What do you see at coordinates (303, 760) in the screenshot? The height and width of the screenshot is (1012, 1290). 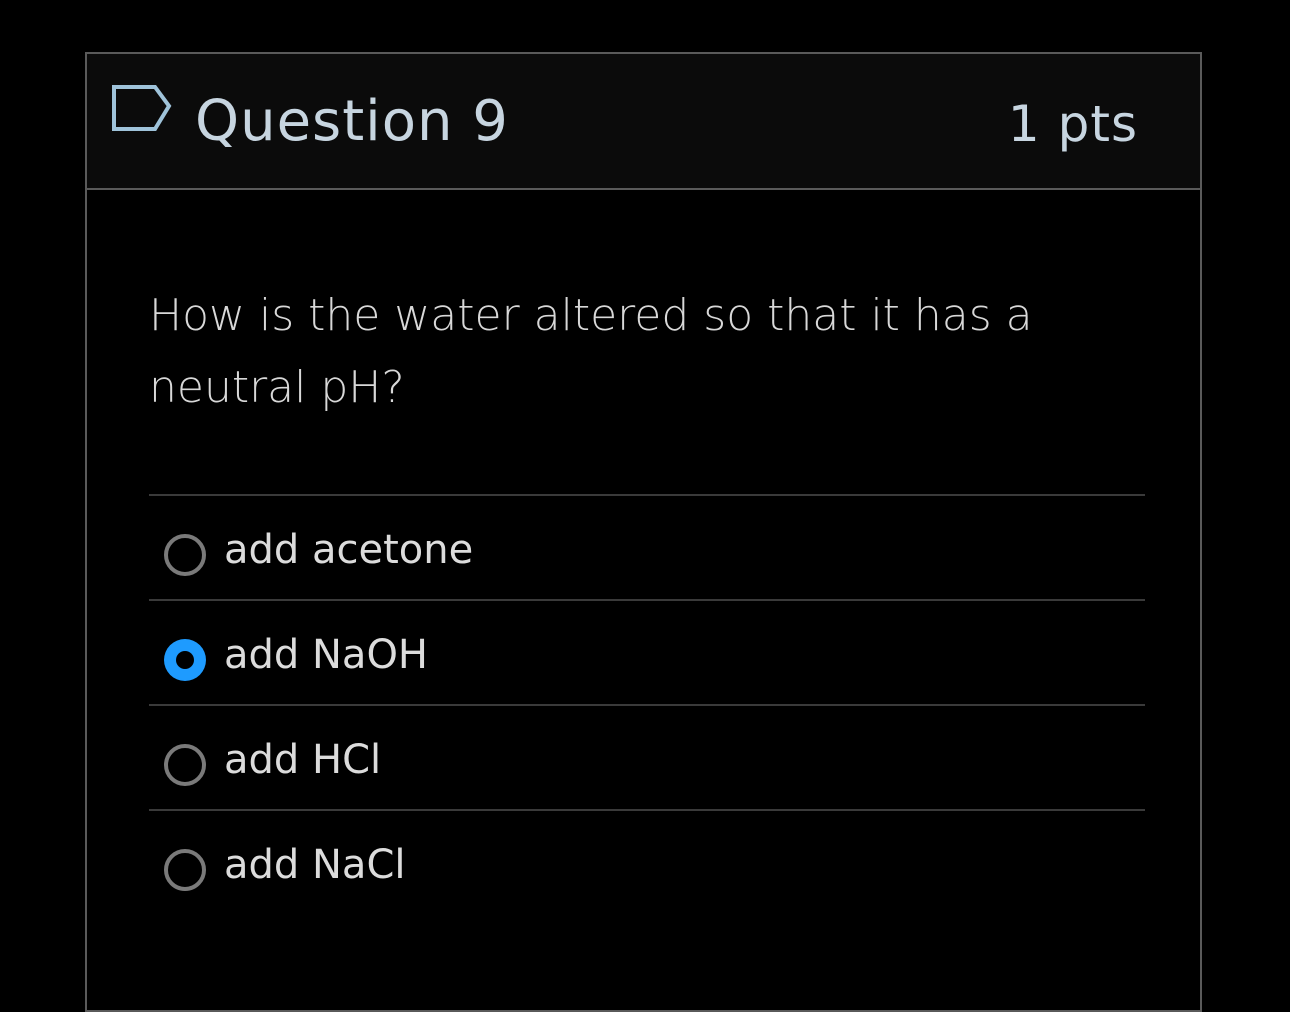 I see `answer-label: add HCl` at bounding box center [303, 760].